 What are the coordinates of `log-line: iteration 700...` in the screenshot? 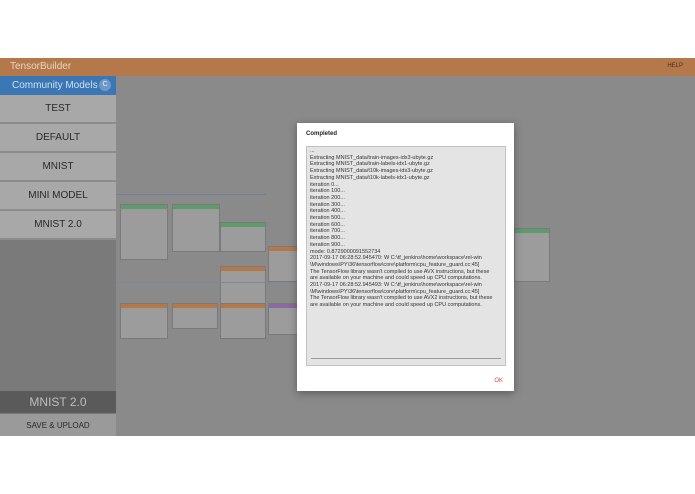 It's located at (327, 231).